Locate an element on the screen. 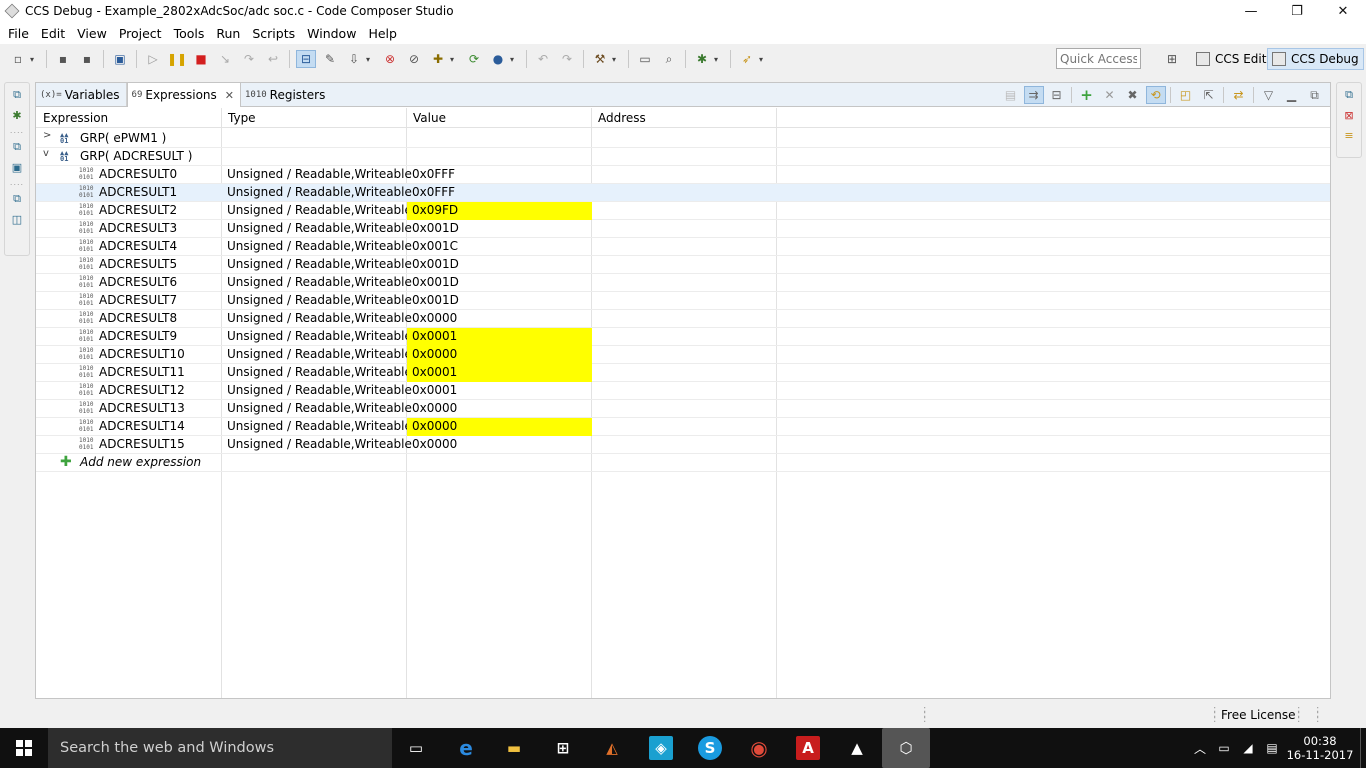 This screenshot has height=768, width=1366. minimize-button: — is located at coordinates (1251, 11).